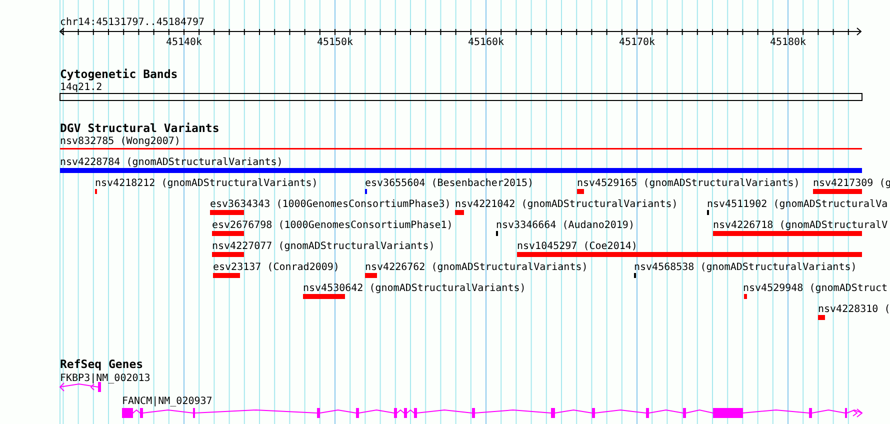  What do you see at coordinates (80, 387) in the screenshot?
I see `gene-model-drawing` at bounding box center [80, 387].